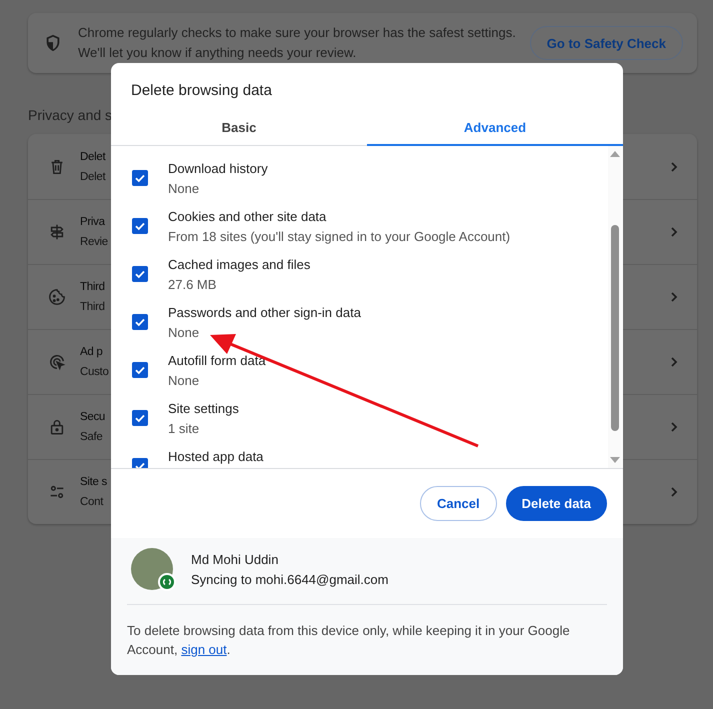 The image size is (713, 709). What do you see at coordinates (247, 217) in the screenshot?
I see `checkbox-label: Cookies and other site data` at bounding box center [247, 217].